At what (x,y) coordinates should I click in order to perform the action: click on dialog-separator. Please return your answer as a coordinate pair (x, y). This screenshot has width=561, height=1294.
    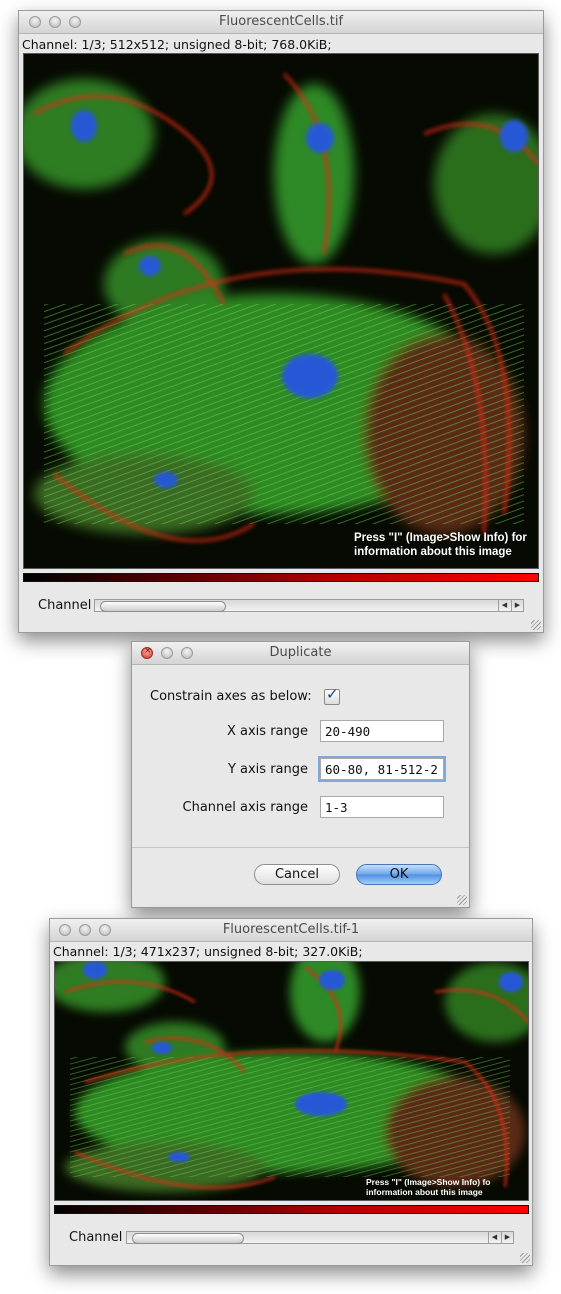
    Looking at the image, I should click on (300, 847).